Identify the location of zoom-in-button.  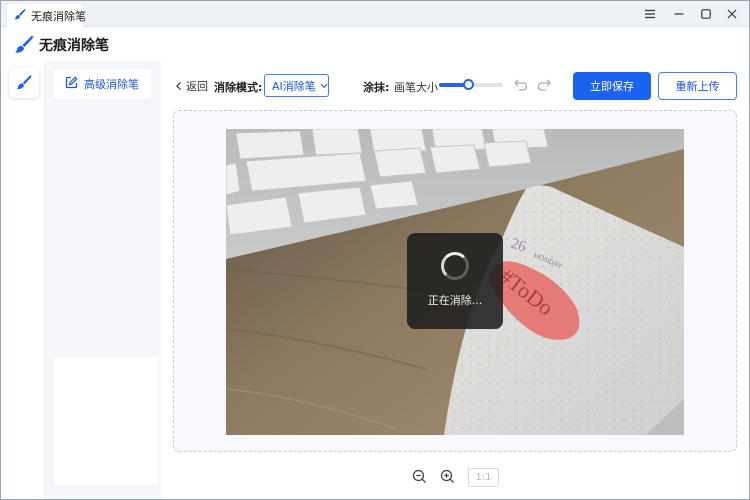
(447, 478).